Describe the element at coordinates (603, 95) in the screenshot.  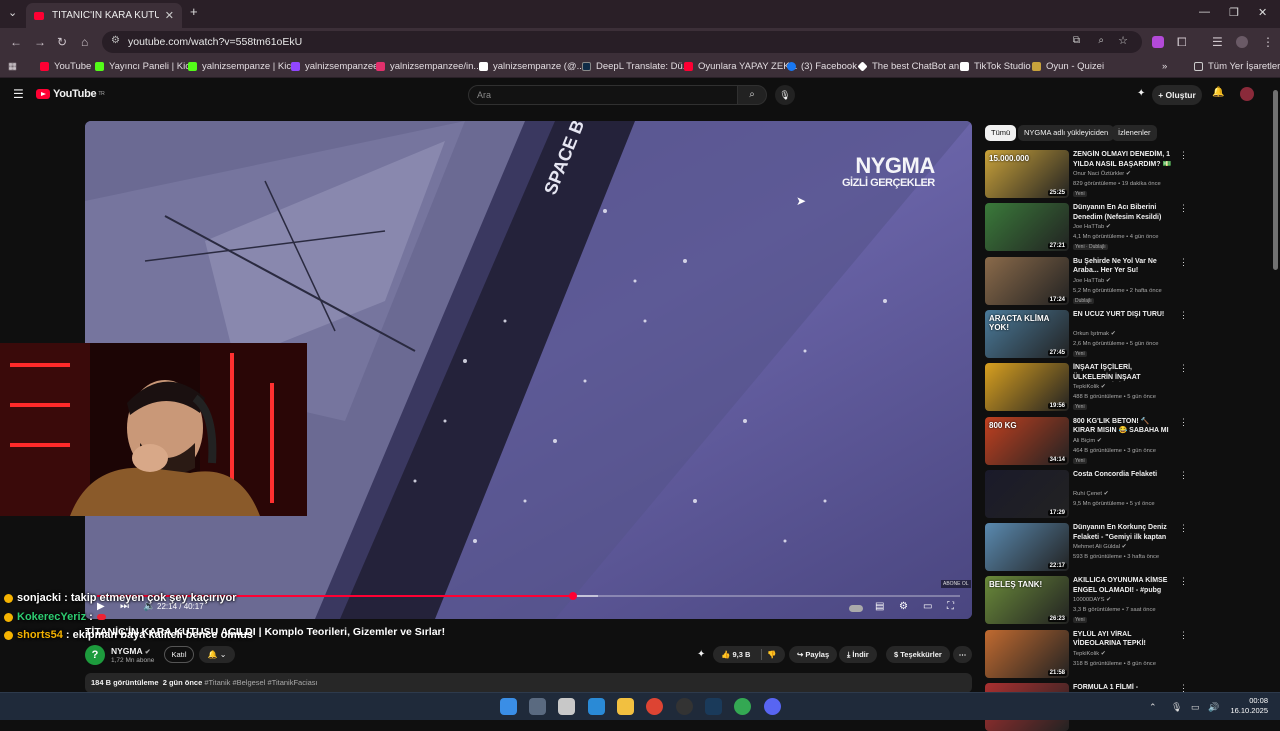
I see `search-input: Ara` at that location.